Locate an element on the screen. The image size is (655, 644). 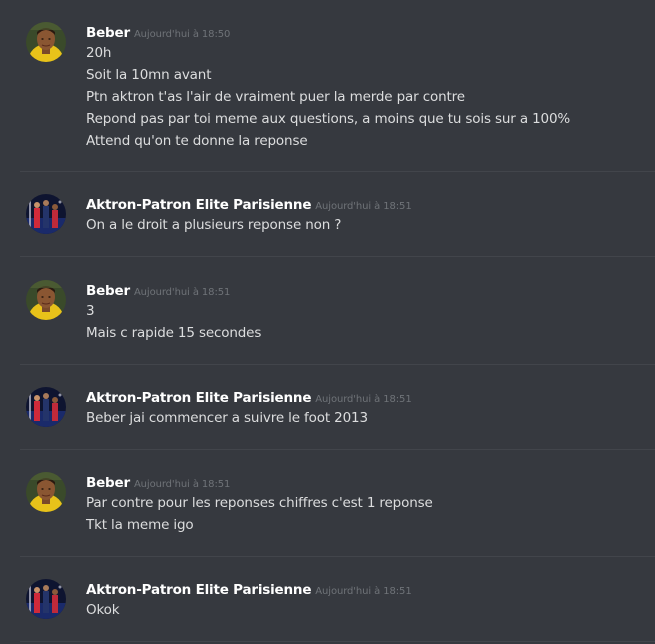
message-line: On a le droit a plusieurs reponse non ? is located at coordinates (214, 225).